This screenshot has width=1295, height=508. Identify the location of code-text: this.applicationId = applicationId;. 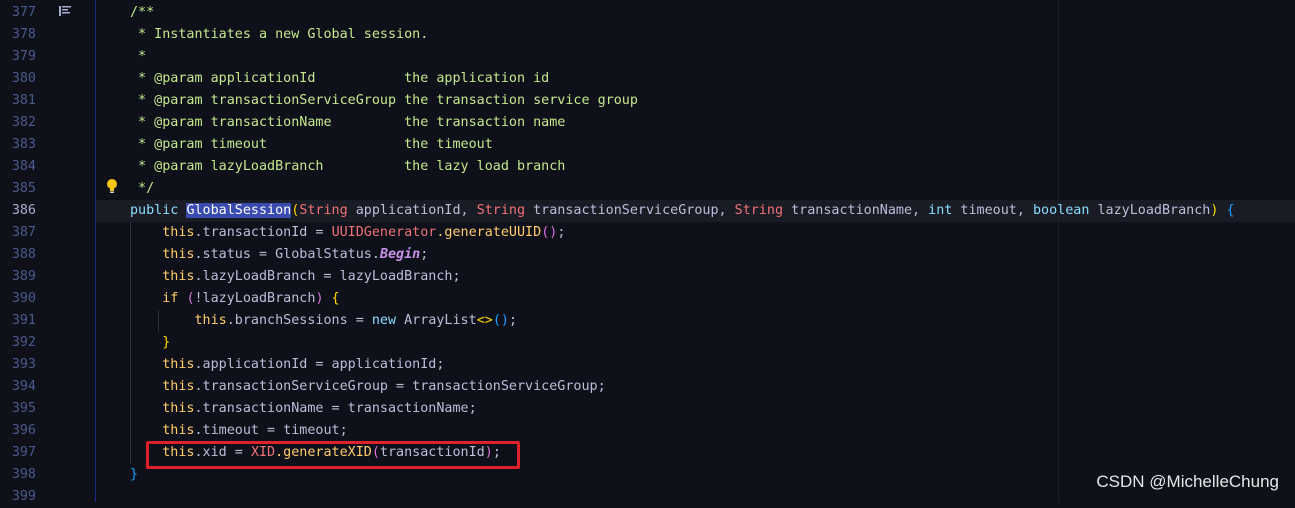
(287, 365).